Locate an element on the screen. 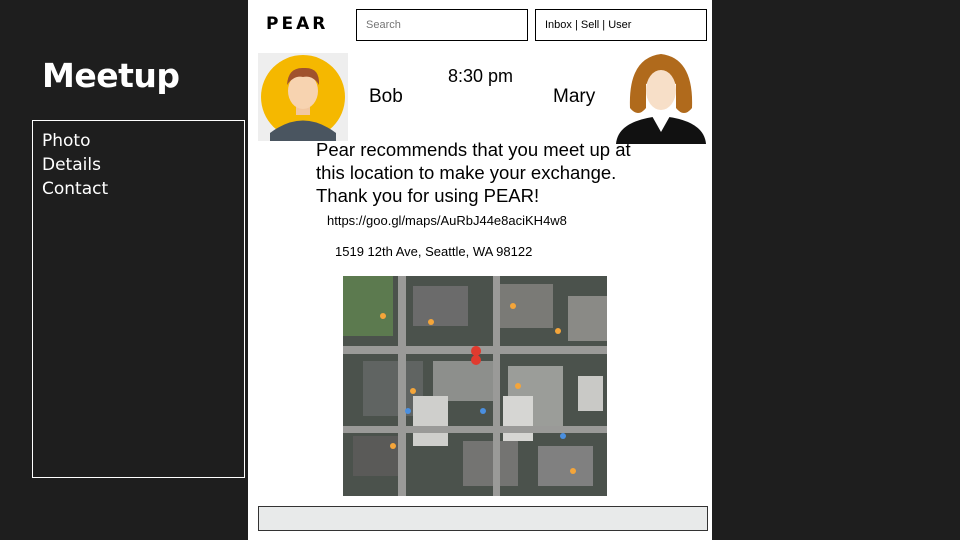 This screenshot has height=540, width=960. search-input is located at coordinates (442, 25).